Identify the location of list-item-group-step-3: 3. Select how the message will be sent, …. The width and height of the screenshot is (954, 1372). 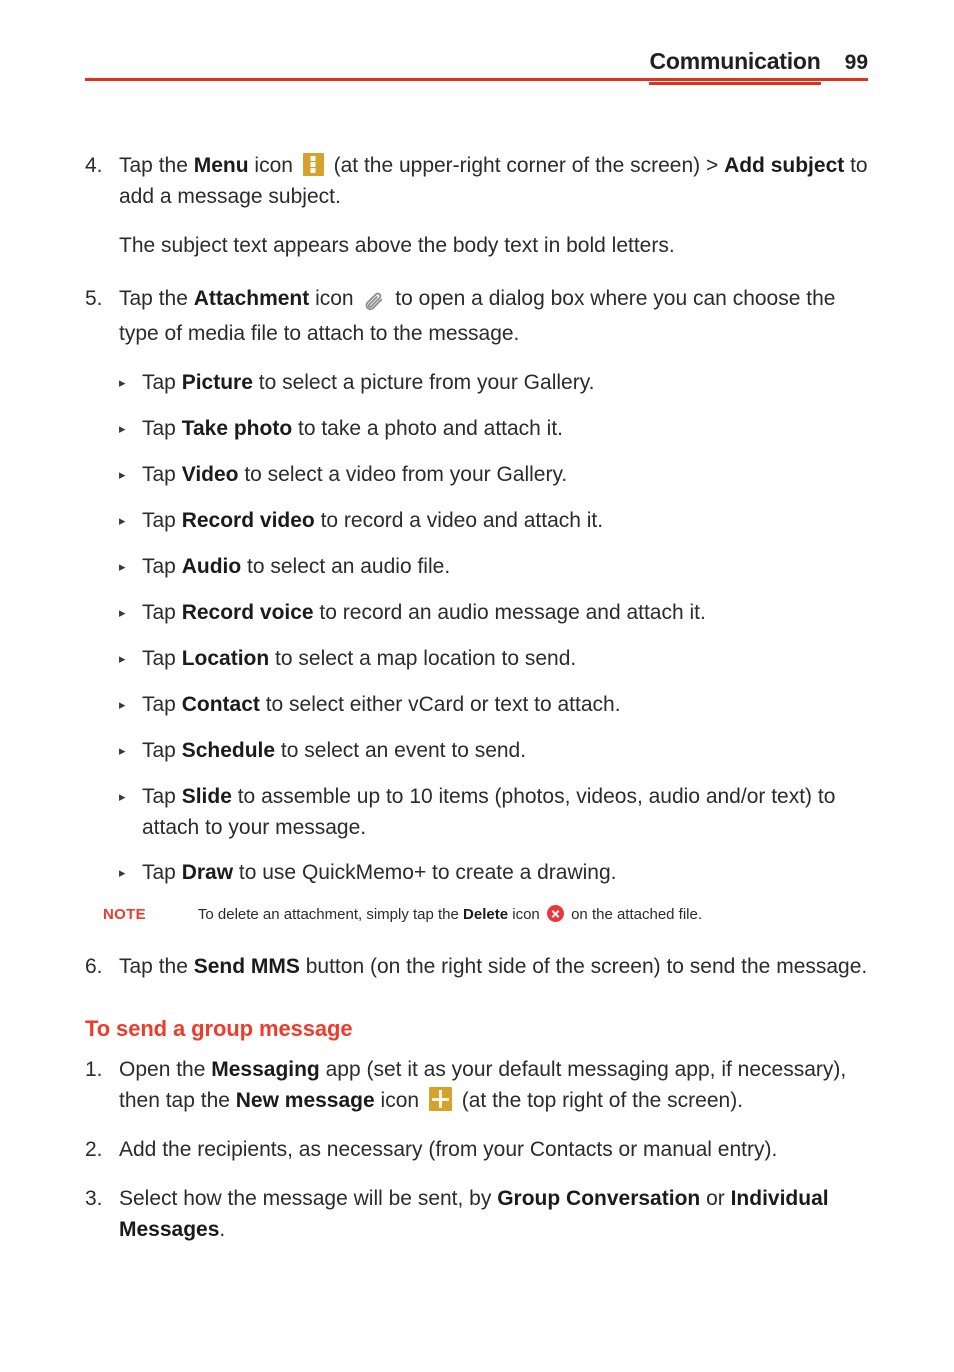
(480, 1214).